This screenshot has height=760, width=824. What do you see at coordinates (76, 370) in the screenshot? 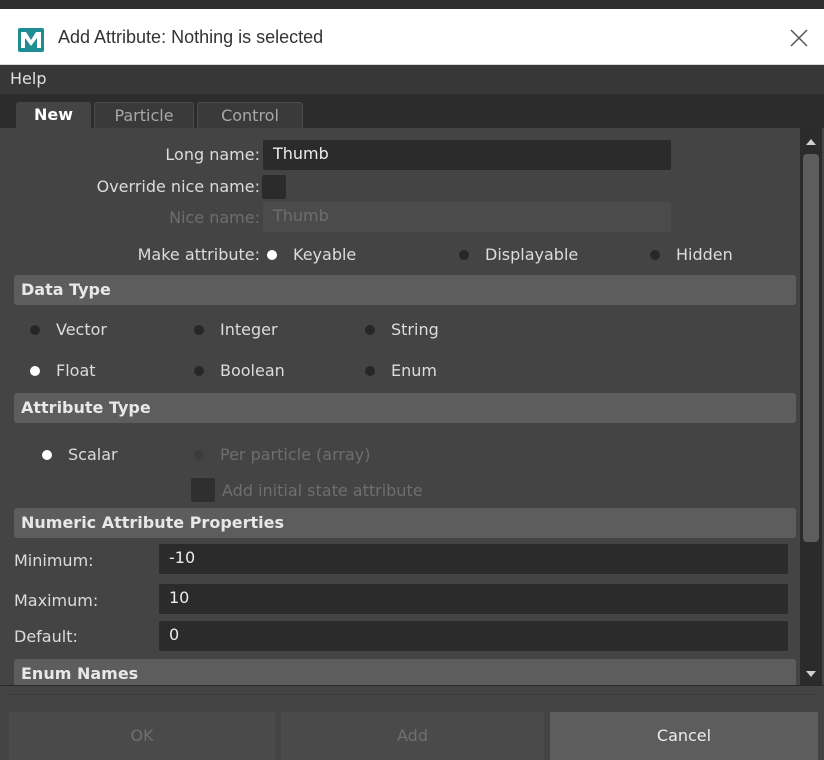
I see `float-label: Float` at bounding box center [76, 370].